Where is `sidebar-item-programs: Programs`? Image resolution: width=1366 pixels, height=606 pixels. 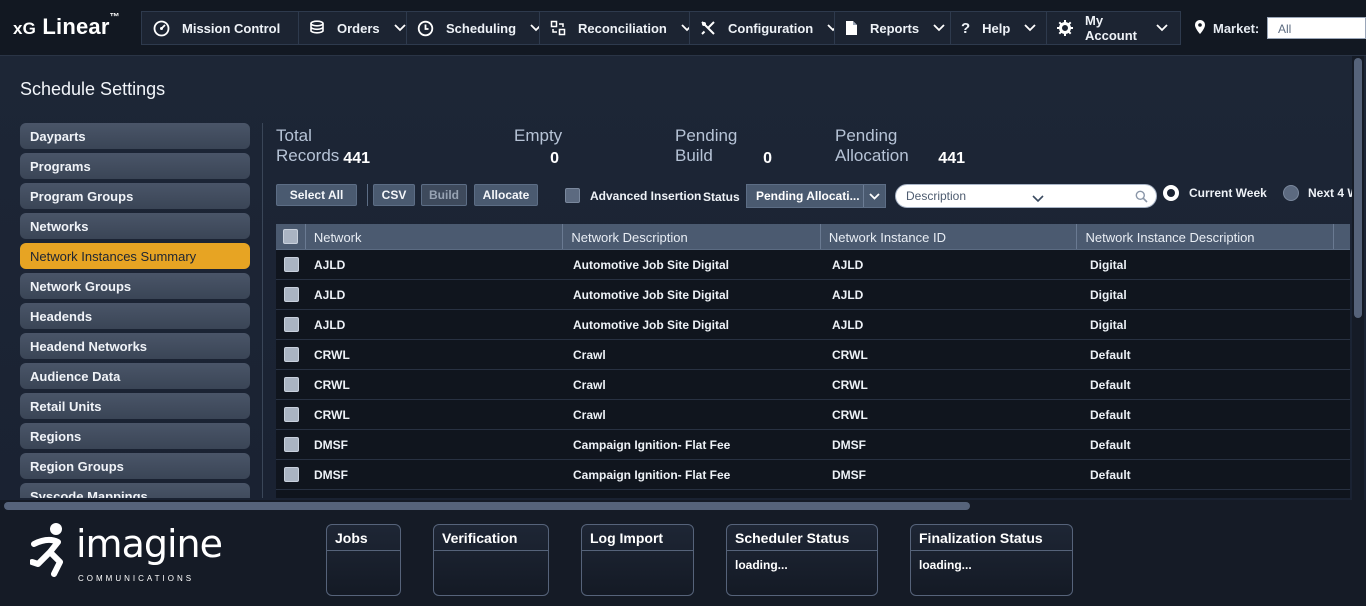
sidebar-item-programs: Programs is located at coordinates (135, 166).